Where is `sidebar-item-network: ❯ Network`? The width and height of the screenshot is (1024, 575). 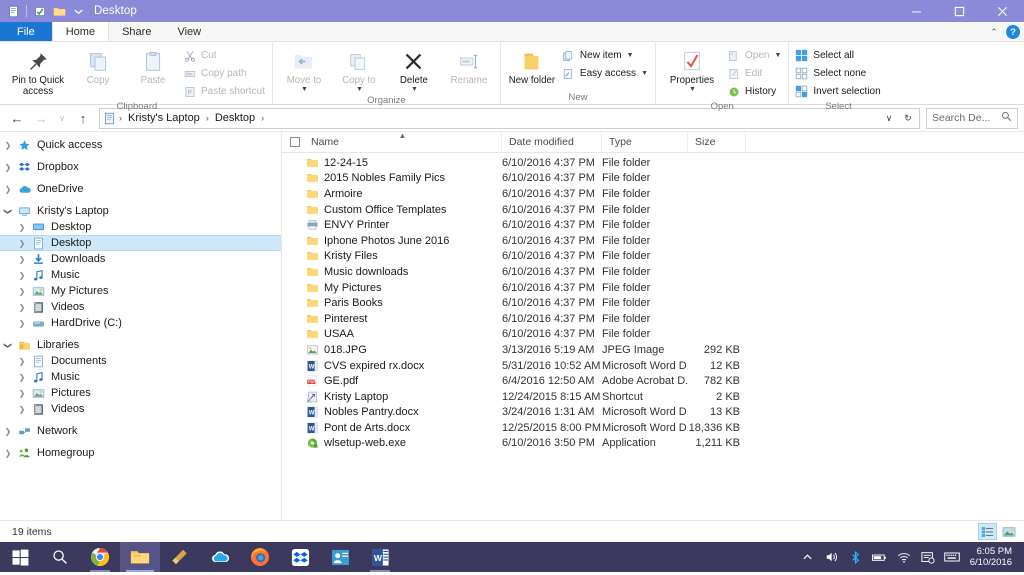 sidebar-item-network: ❯ Network is located at coordinates (140, 431).